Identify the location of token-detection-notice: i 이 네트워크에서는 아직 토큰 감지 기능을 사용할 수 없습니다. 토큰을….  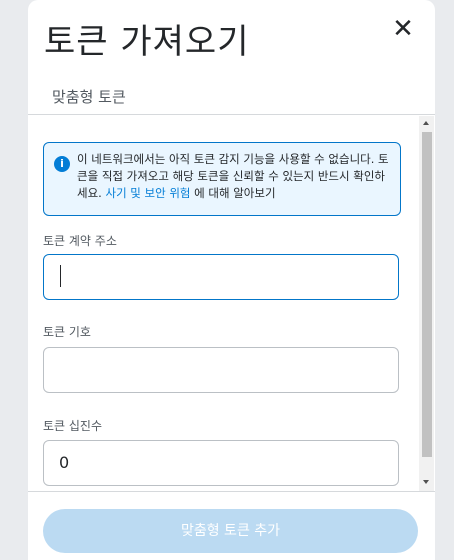
(222, 179).